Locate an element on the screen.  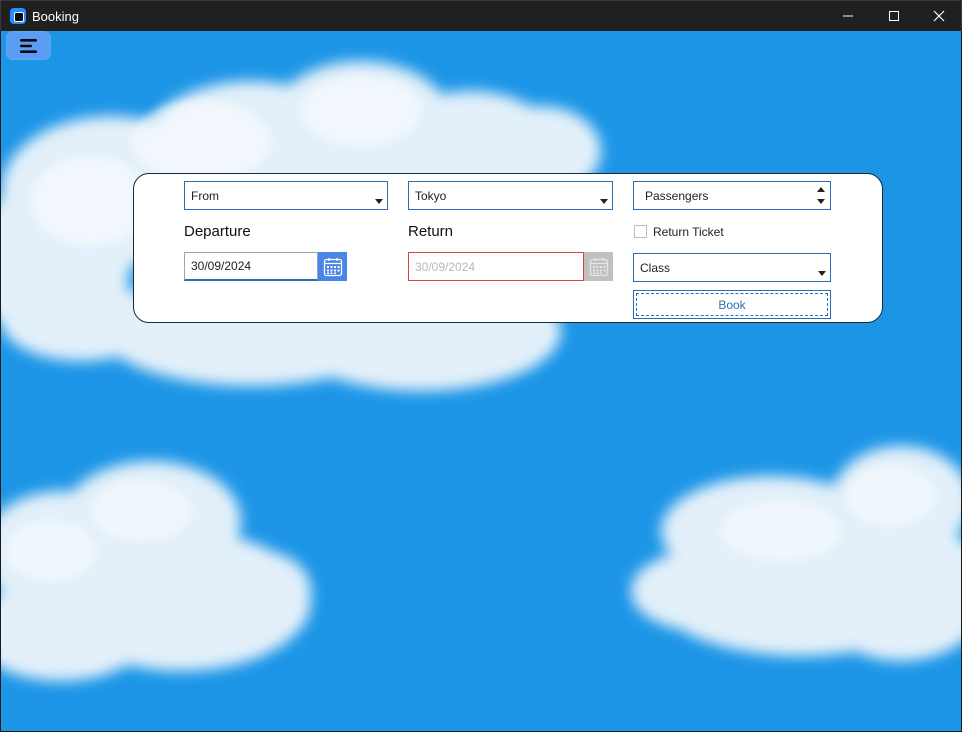
minimize-button is located at coordinates (848, 16).